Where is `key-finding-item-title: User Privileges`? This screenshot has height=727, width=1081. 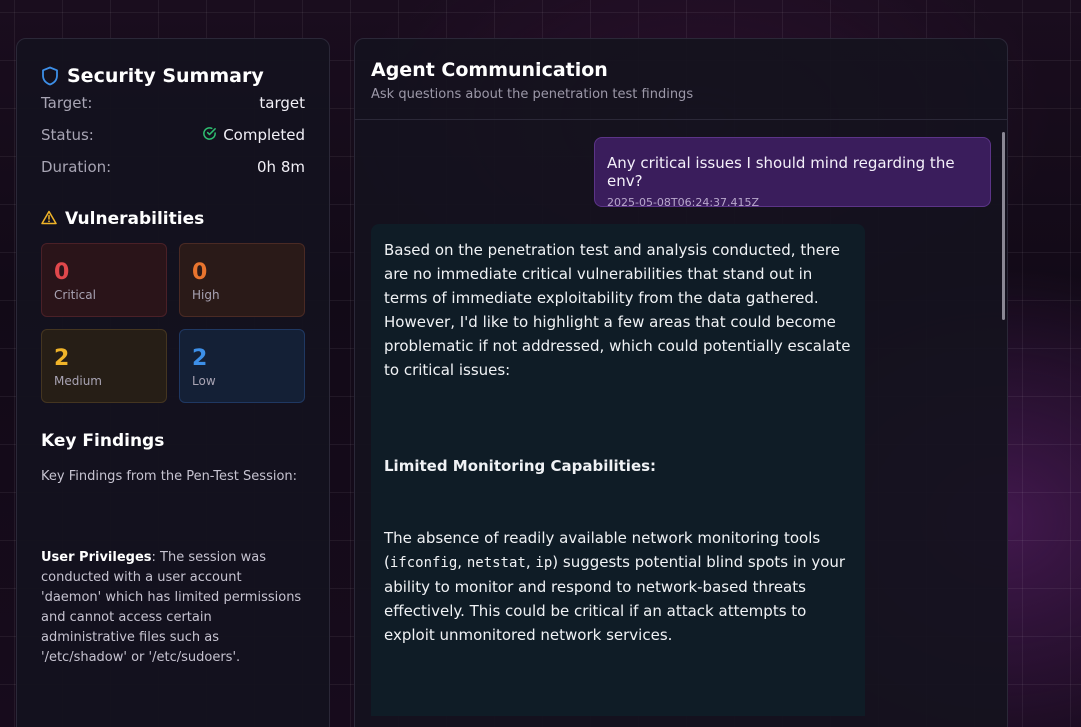
key-finding-item-title: User Privileges is located at coordinates (96, 557).